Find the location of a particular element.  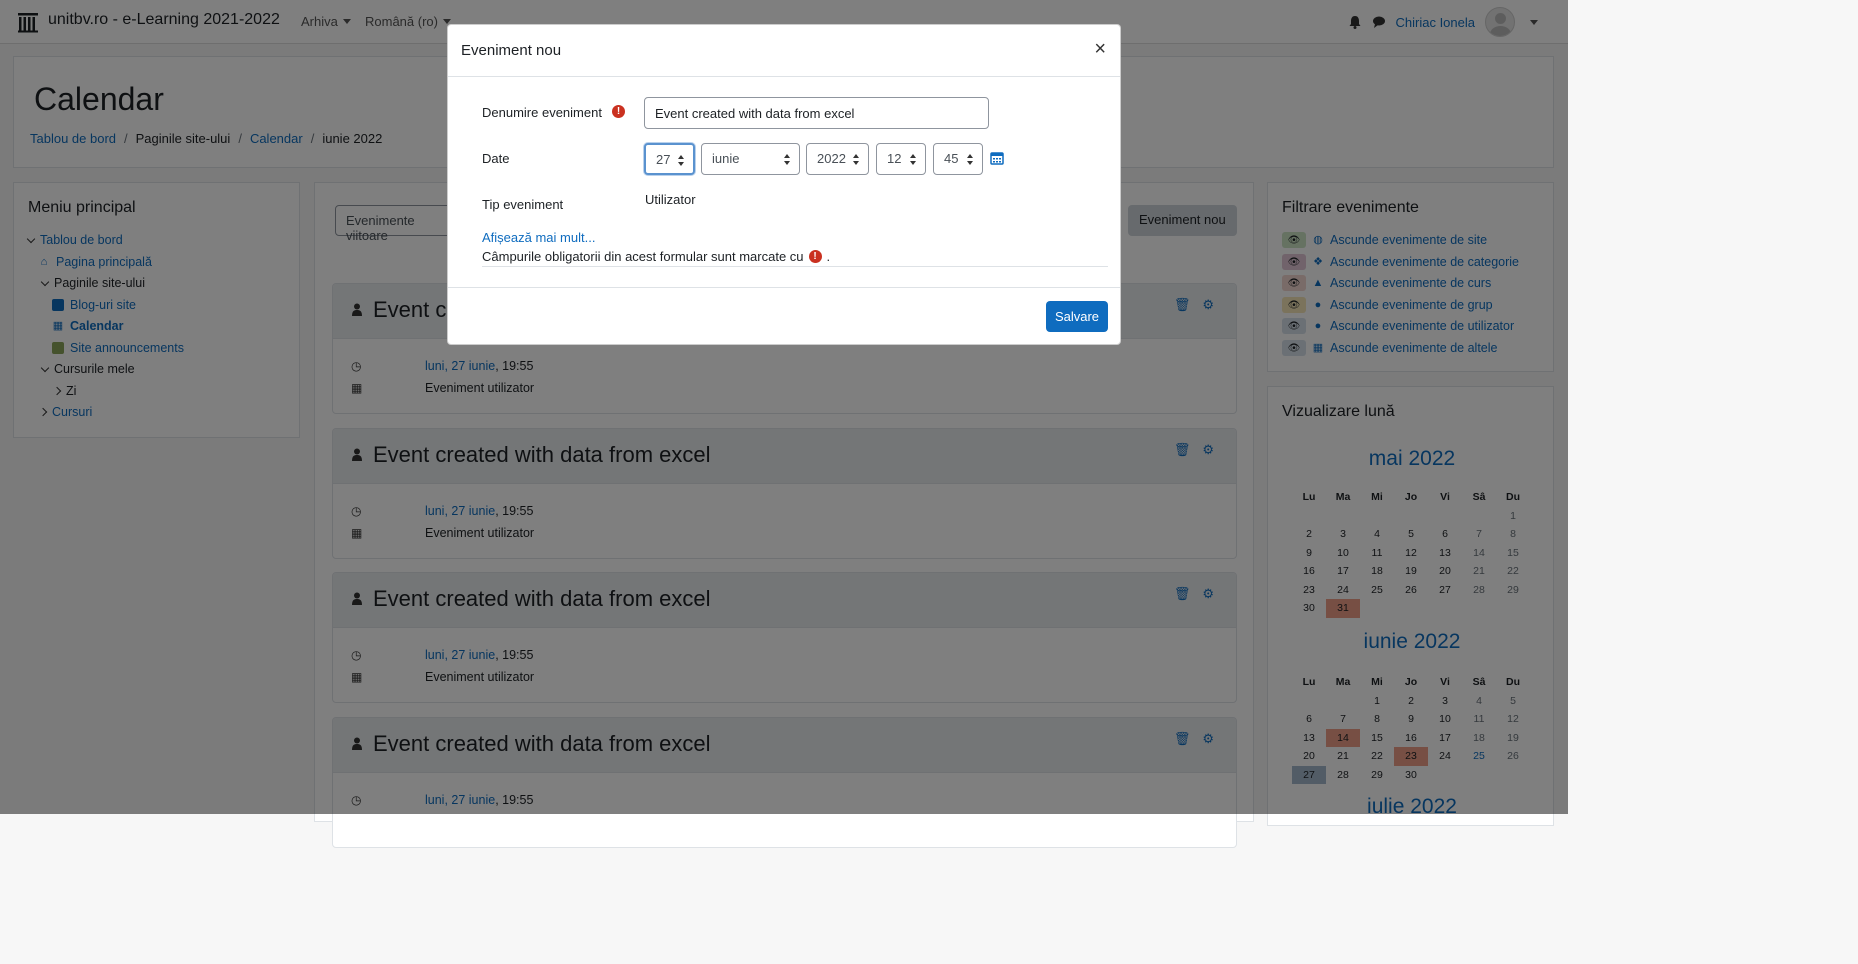

calendar-icon is located at coordinates (997, 158).